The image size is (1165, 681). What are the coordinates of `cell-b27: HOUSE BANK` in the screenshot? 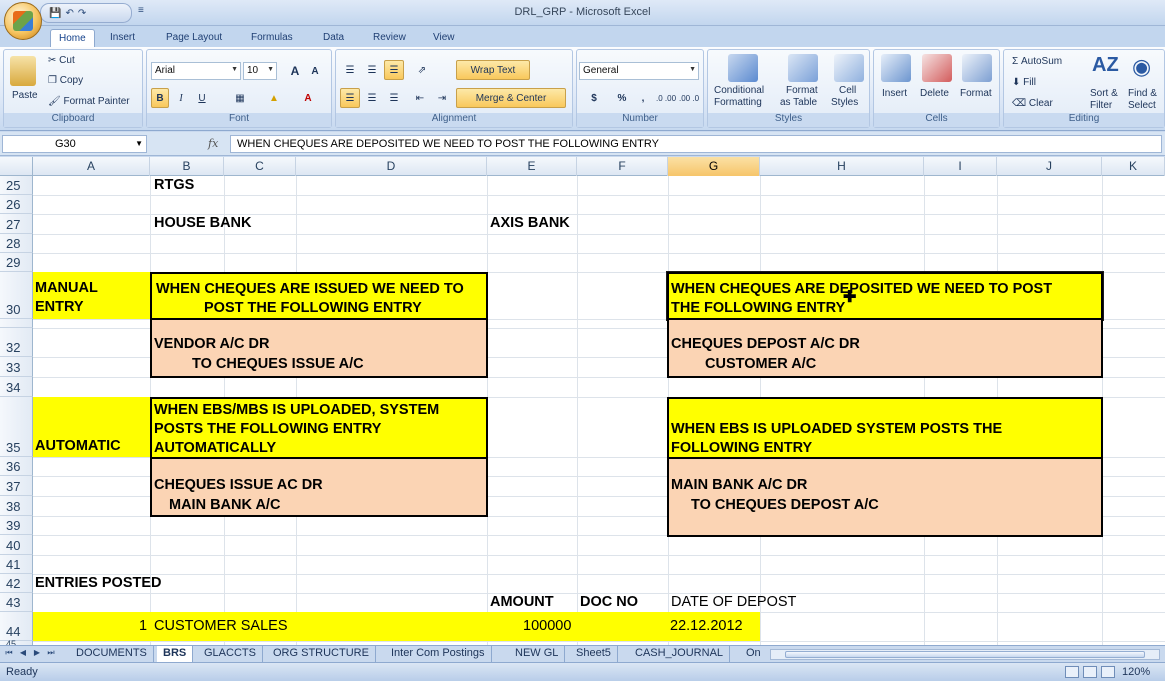 It's located at (202, 223).